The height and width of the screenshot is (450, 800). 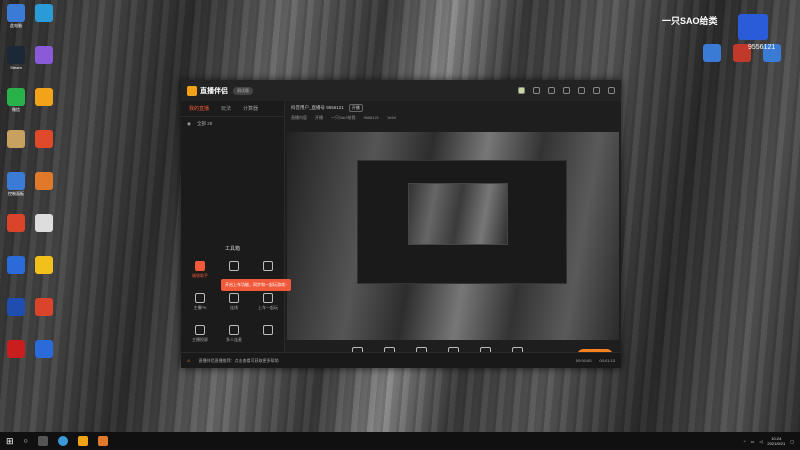 I want to click on tool-label: 主播PK, so click(x=200, y=307).